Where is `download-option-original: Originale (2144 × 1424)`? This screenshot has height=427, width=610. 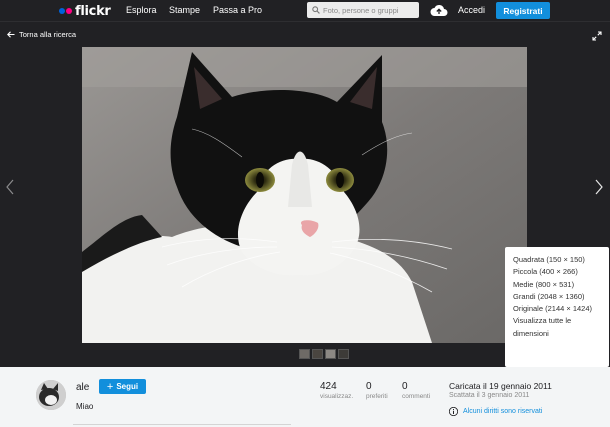 download-option-original: Originale (2144 × 1424) is located at coordinates (557, 309).